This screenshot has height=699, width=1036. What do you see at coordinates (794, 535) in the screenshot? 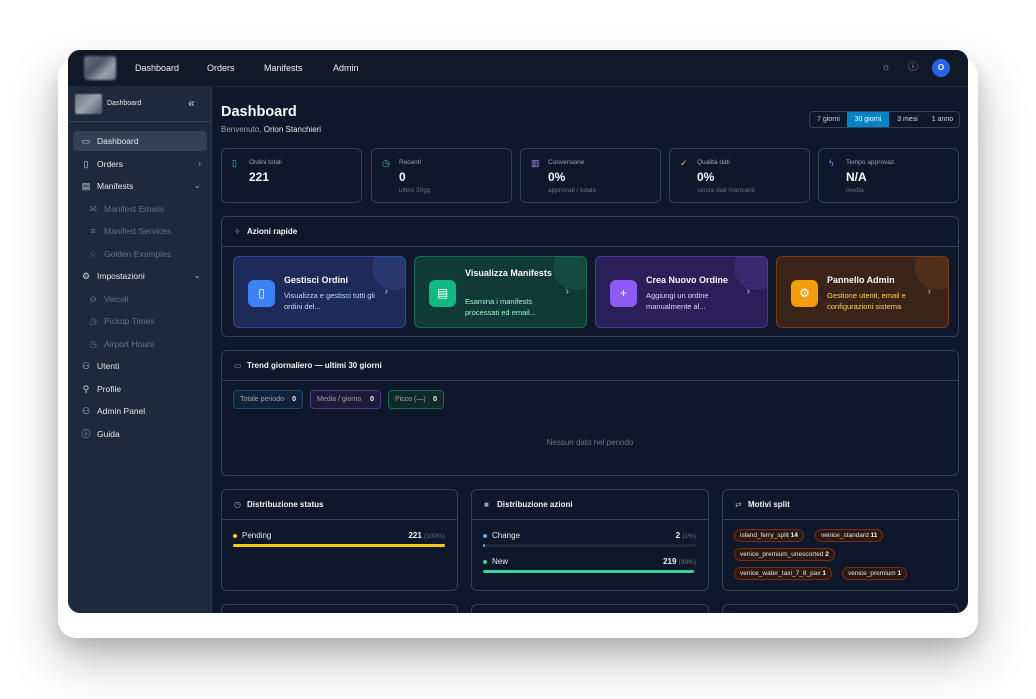
I see `tag-count: 14` at bounding box center [794, 535].